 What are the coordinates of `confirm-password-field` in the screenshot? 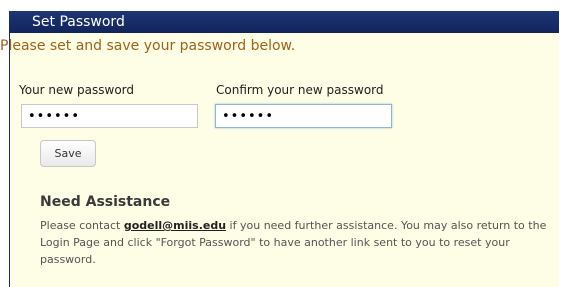 It's located at (303, 116).